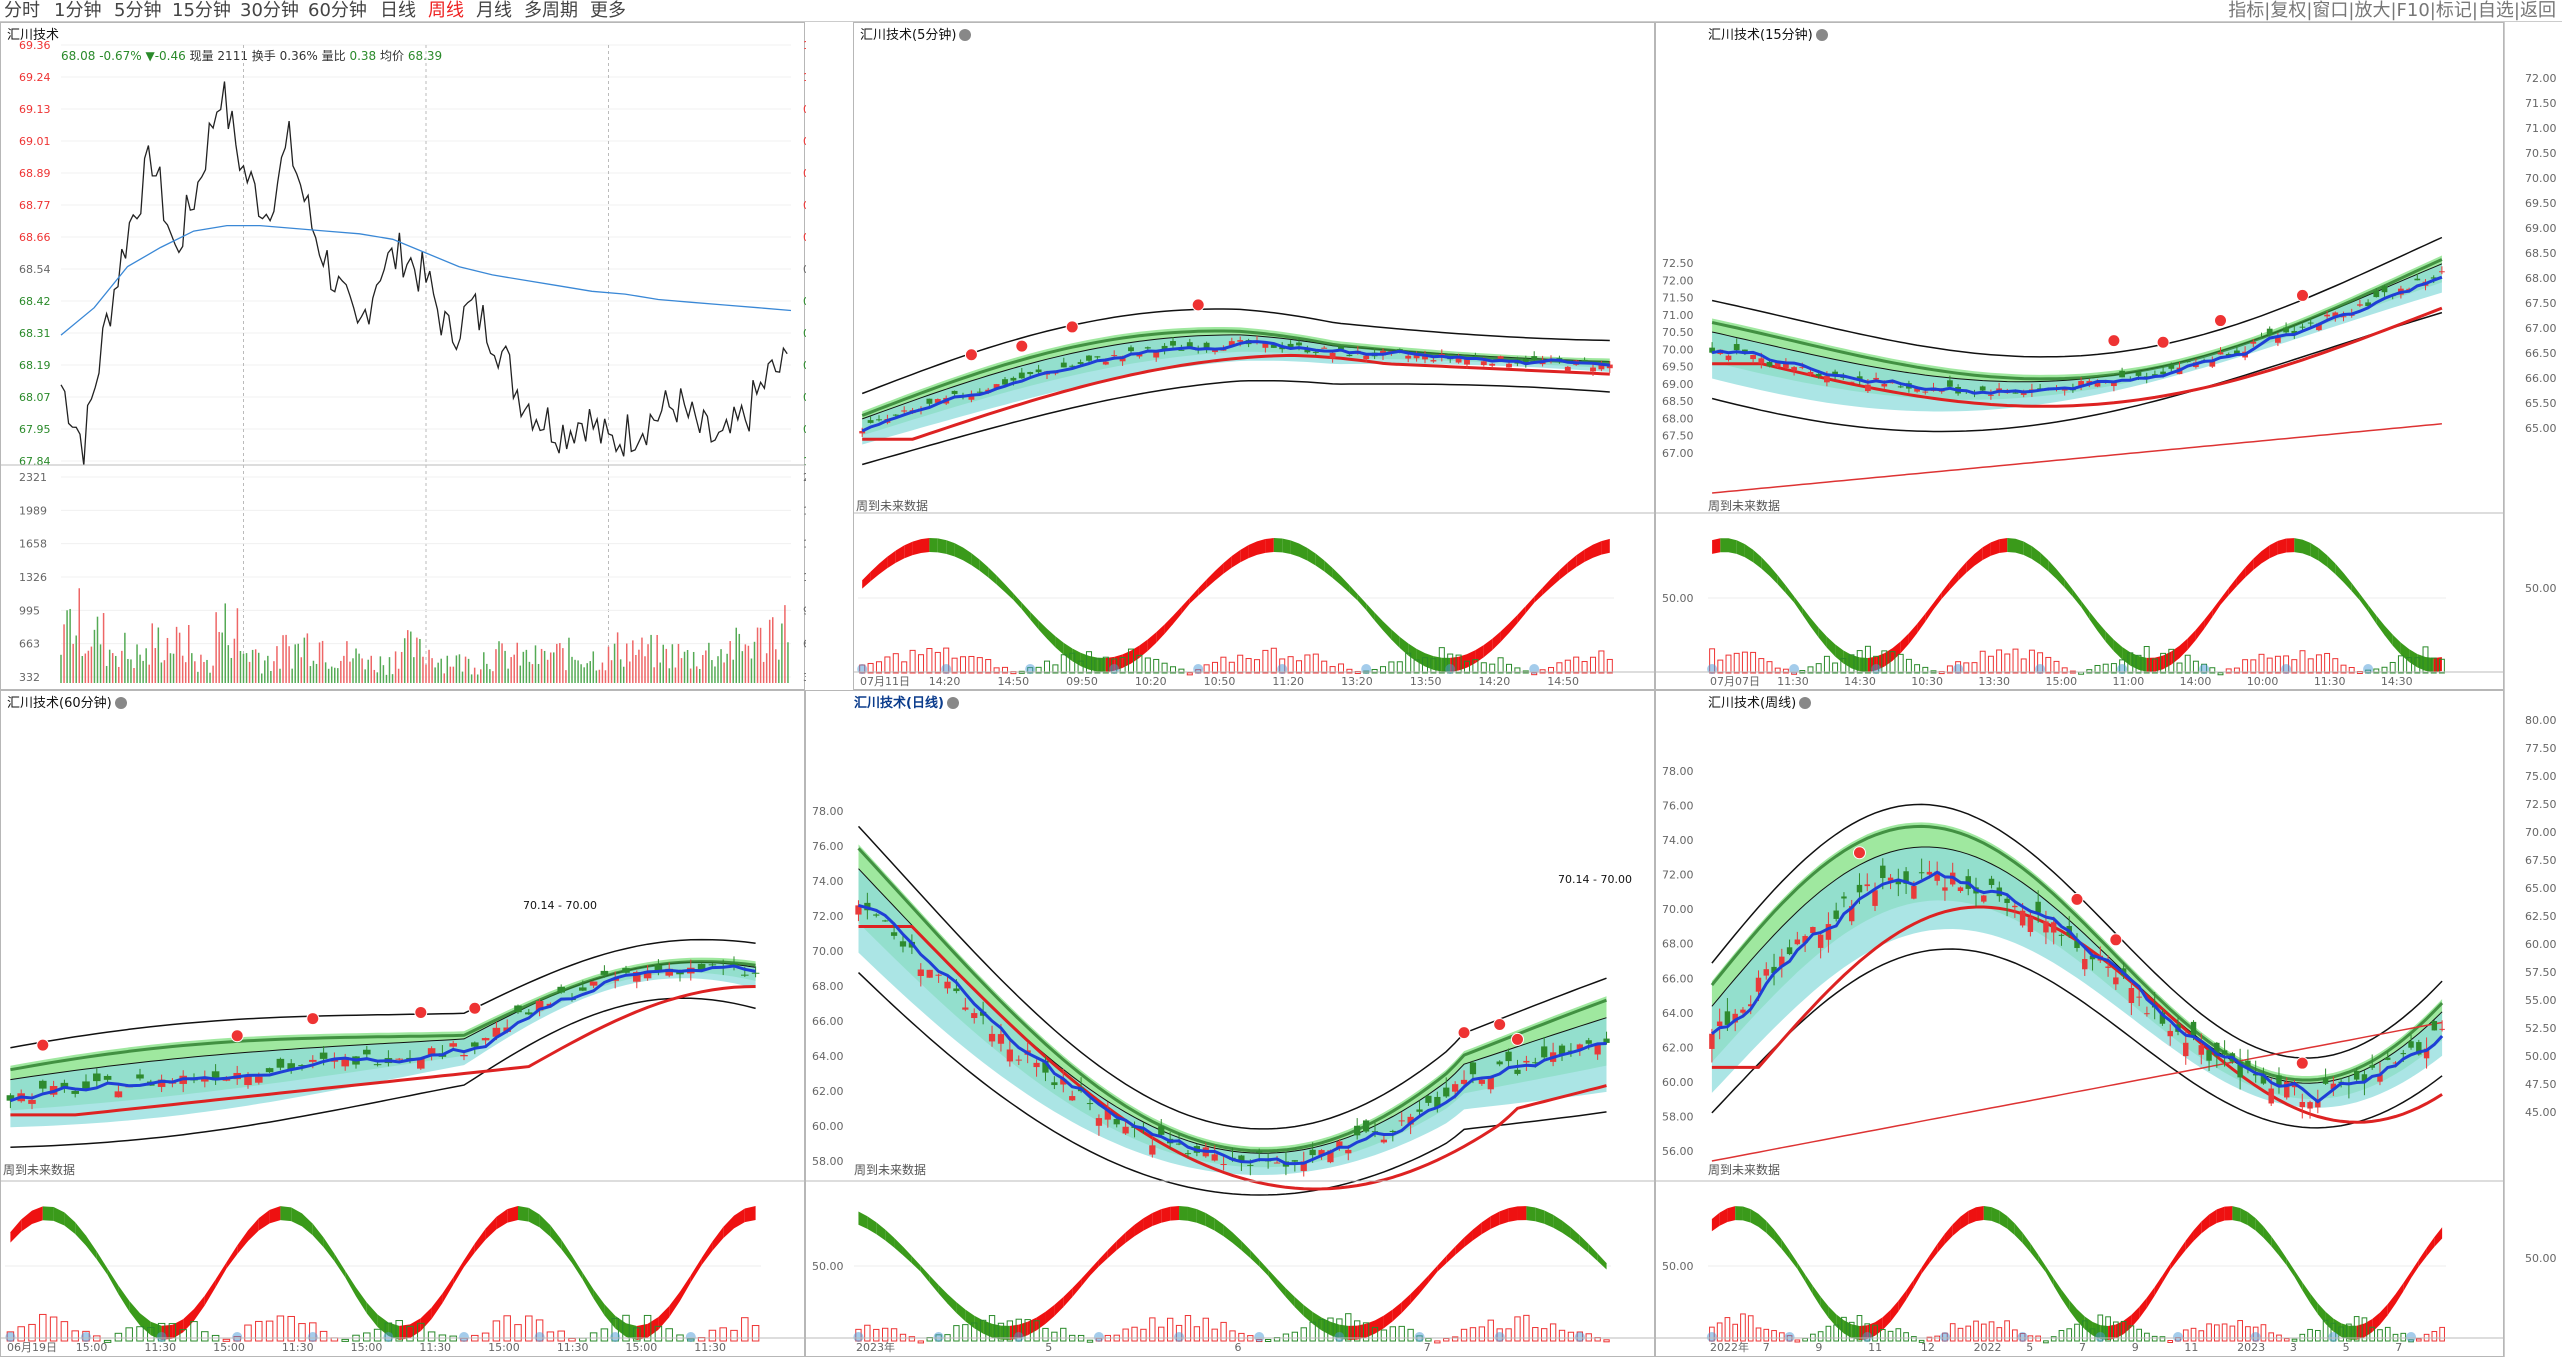 The width and height of the screenshot is (2562, 1357). What do you see at coordinates (446, 11) in the screenshot?
I see `tab-weekly: 周线` at bounding box center [446, 11].